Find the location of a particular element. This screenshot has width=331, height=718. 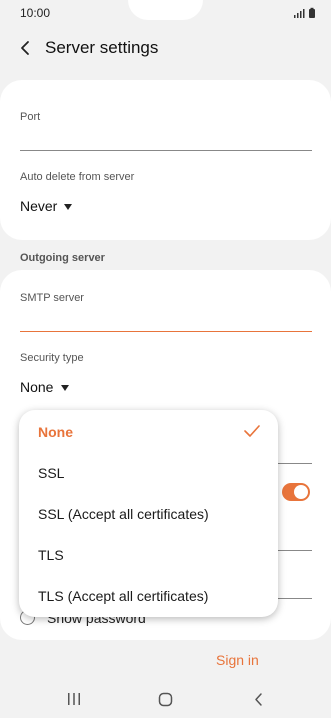

dropdown-option-tls-accept-all: TLS (Accept all certificates) is located at coordinates (148, 596).